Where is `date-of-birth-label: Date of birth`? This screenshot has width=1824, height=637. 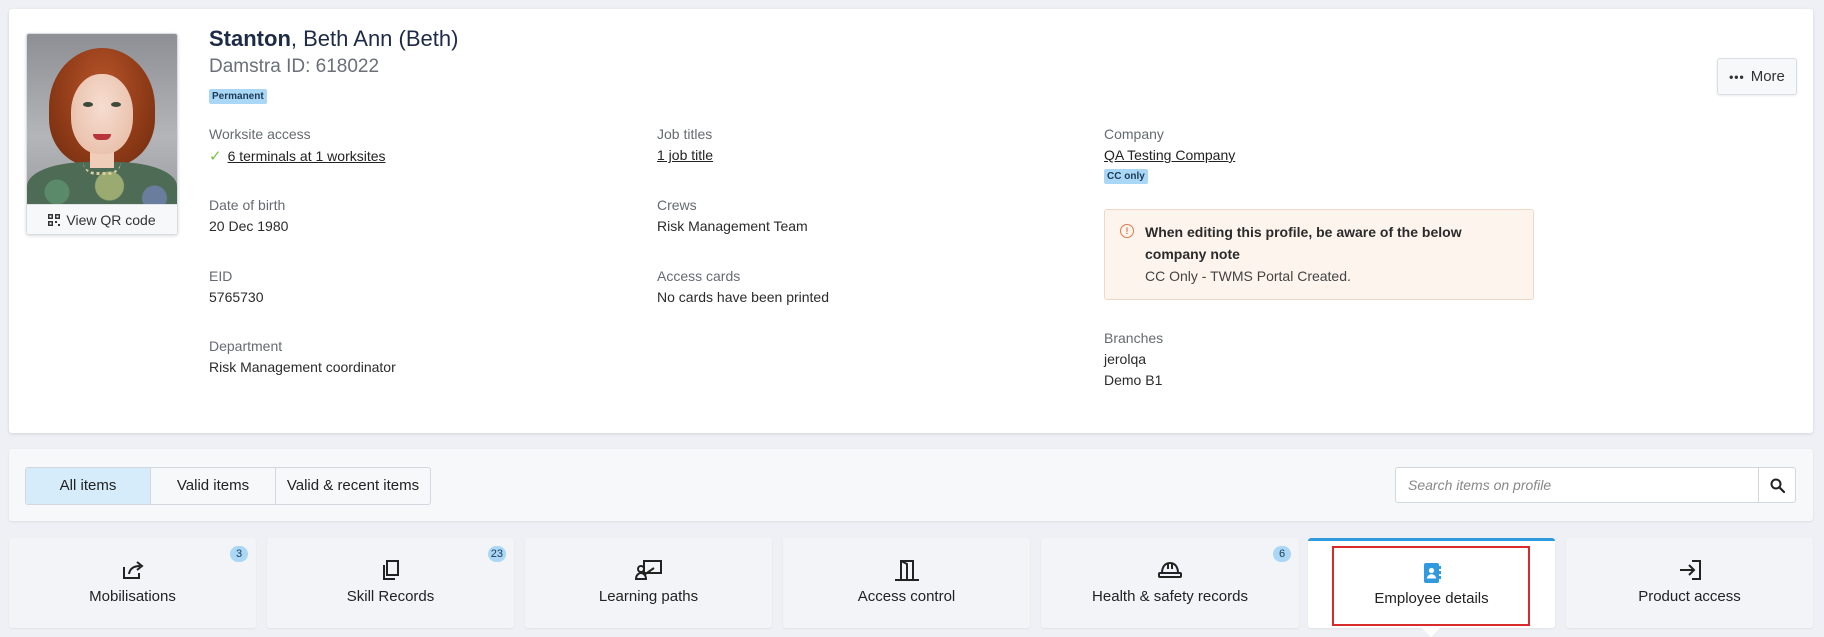
date-of-birth-label: Date of birth is located at coordinates (247, 205).